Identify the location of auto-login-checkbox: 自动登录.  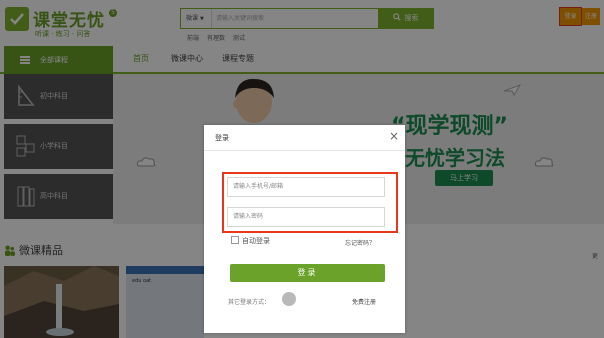
(250, 241).